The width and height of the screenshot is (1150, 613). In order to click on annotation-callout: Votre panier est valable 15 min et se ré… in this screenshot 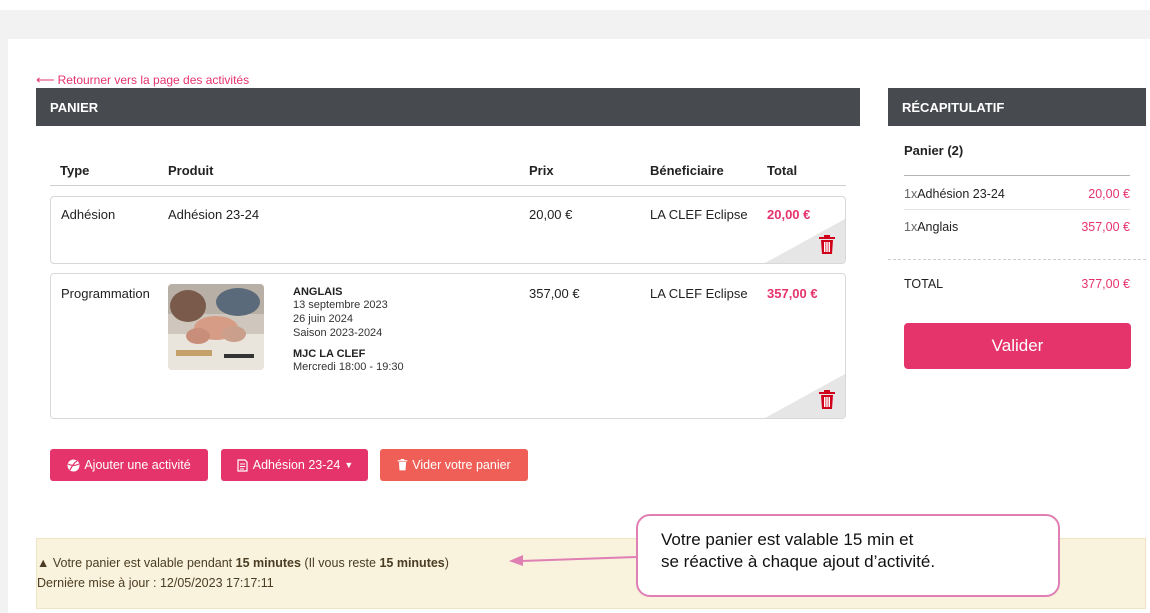, I will do `click(848, 555)`.